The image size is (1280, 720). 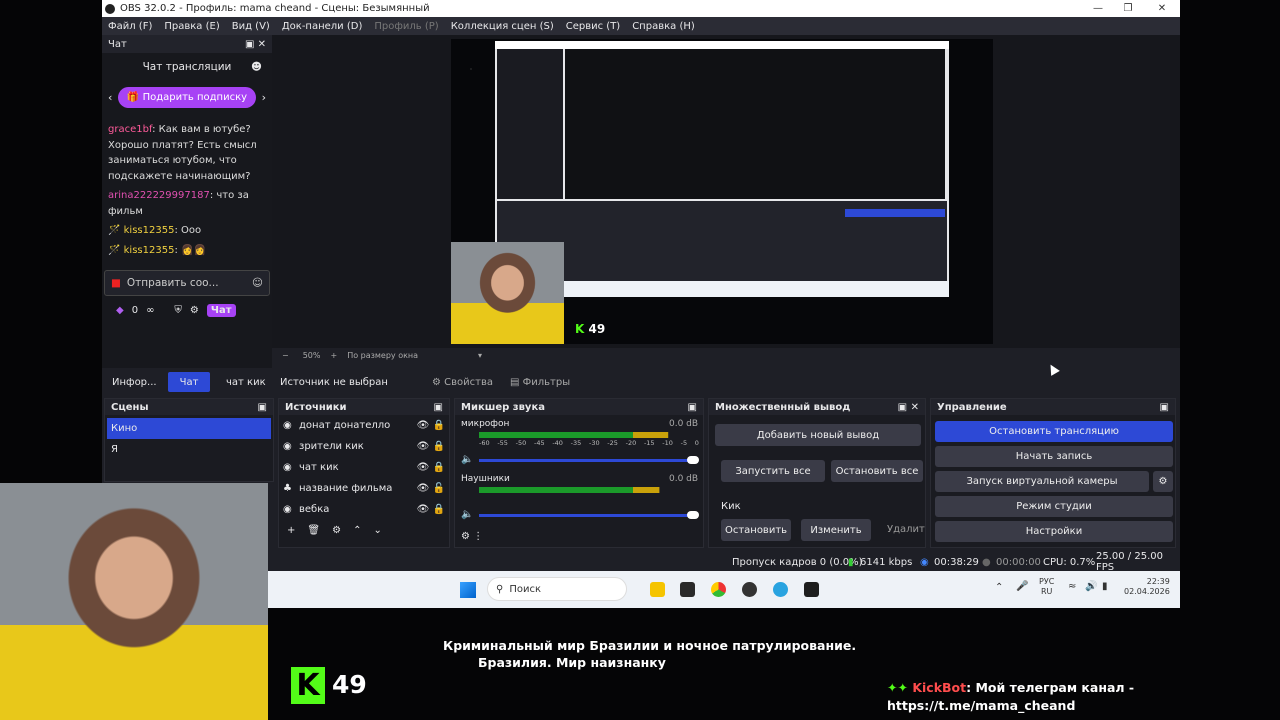 I want to click on chat-user: arina222229997187, so click(x=159, y=195).